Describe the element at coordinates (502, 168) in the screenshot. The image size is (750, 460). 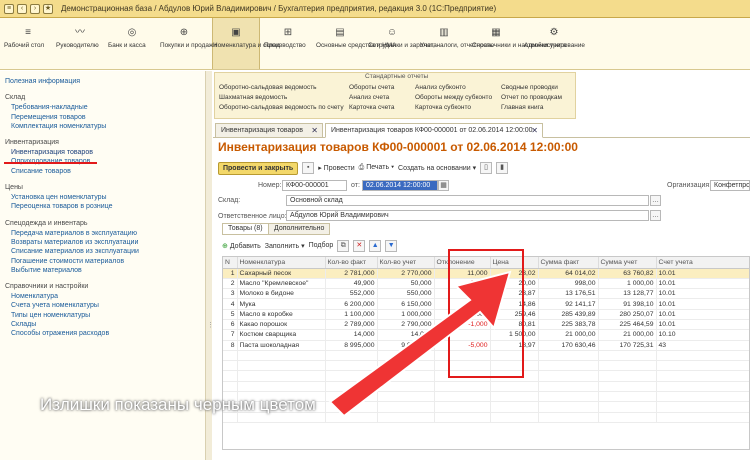
I see `report-icon: ▮` at that location.